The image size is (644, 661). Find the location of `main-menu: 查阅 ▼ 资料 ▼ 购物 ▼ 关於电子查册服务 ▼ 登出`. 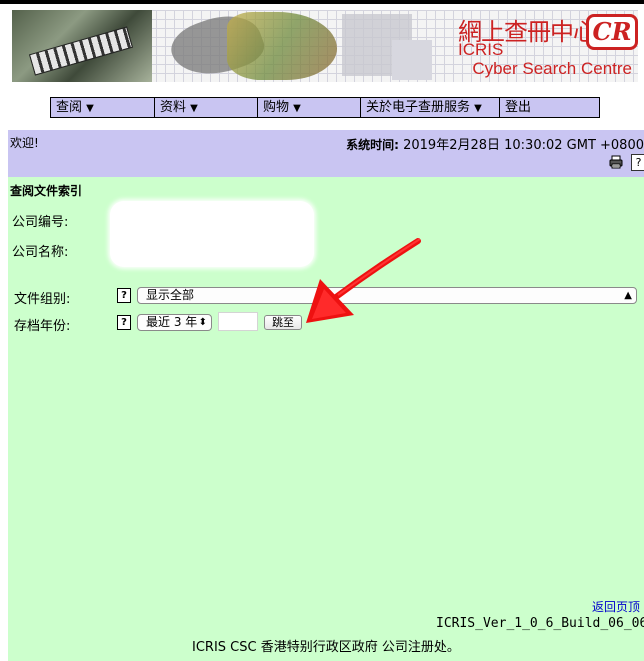

main-menu: 查阅 ▼ 资料 ▼ 购物 ▼ 关於电子查册服务 ▼ 登出 is located at coordinates (325, 107).